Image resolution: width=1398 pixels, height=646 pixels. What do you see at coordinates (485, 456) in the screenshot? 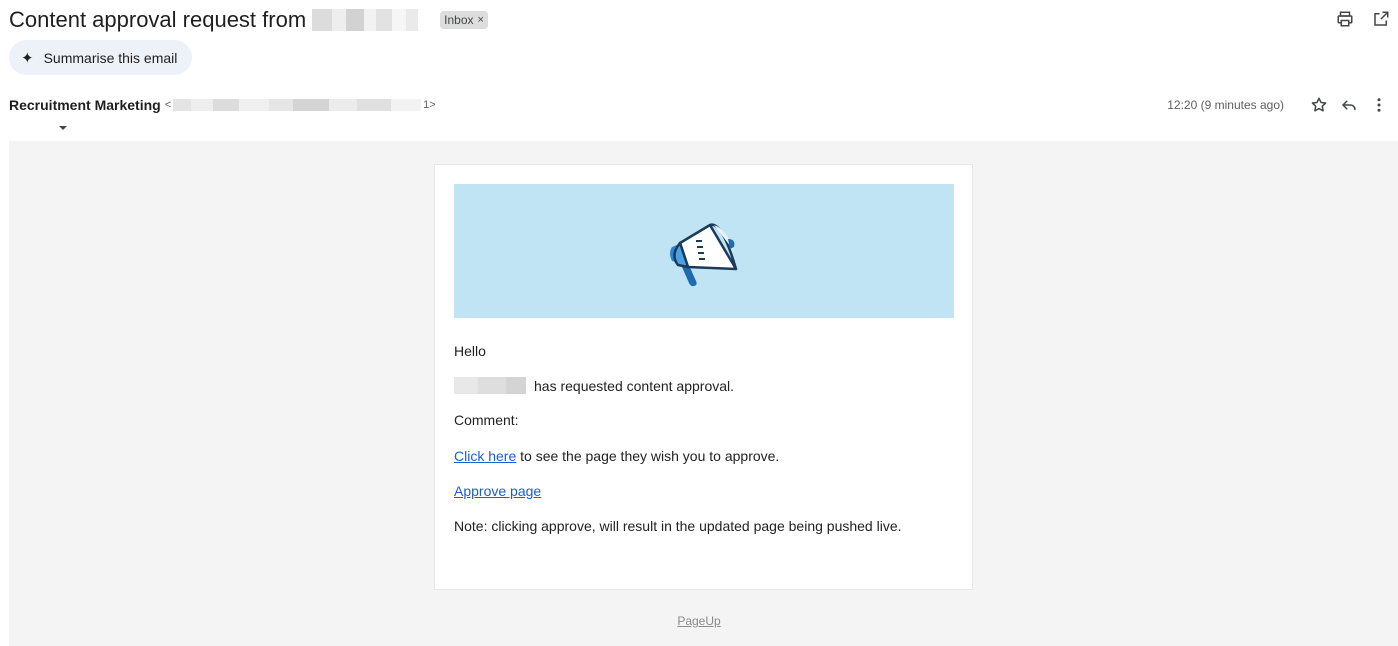
I see `click-here-link: Click here` at bounding box center [485, 456].